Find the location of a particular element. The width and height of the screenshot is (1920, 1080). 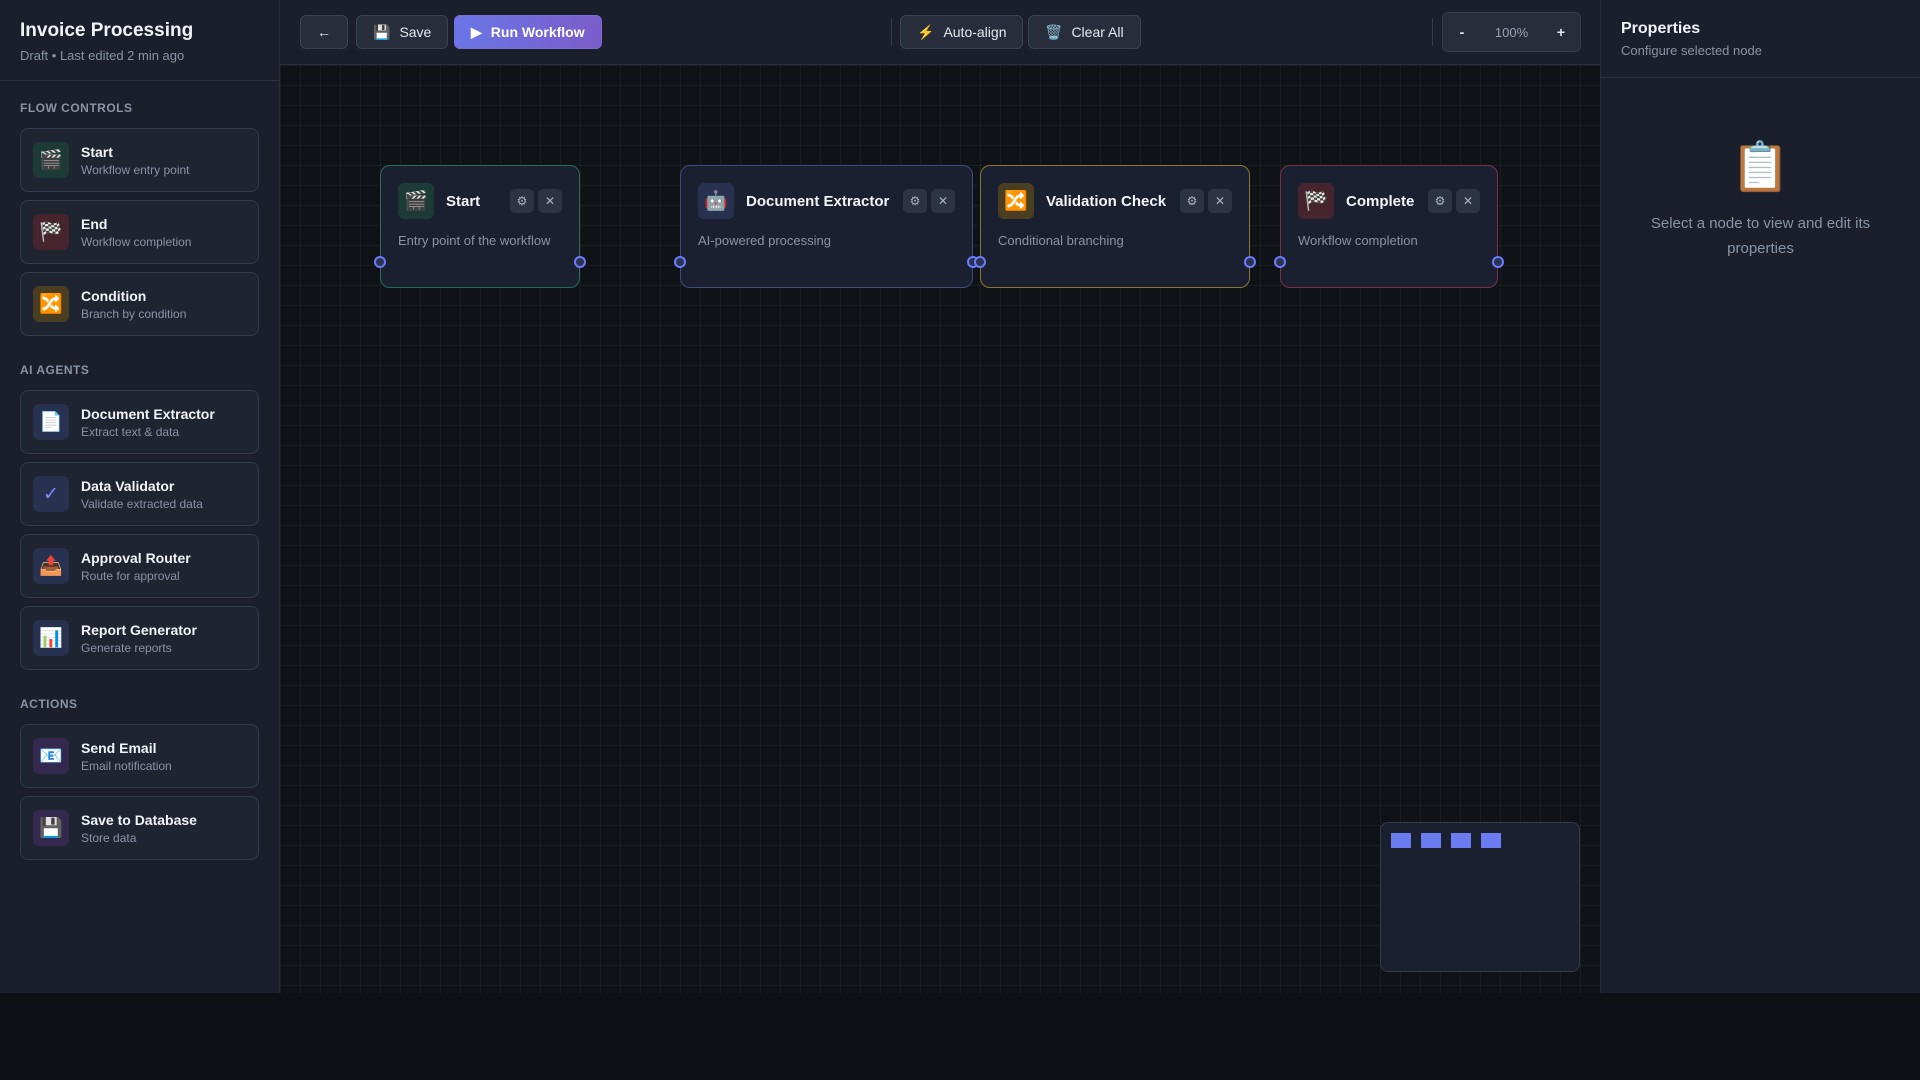

palette-item-description: Validate extracted data is located at coordinates (142, 503).